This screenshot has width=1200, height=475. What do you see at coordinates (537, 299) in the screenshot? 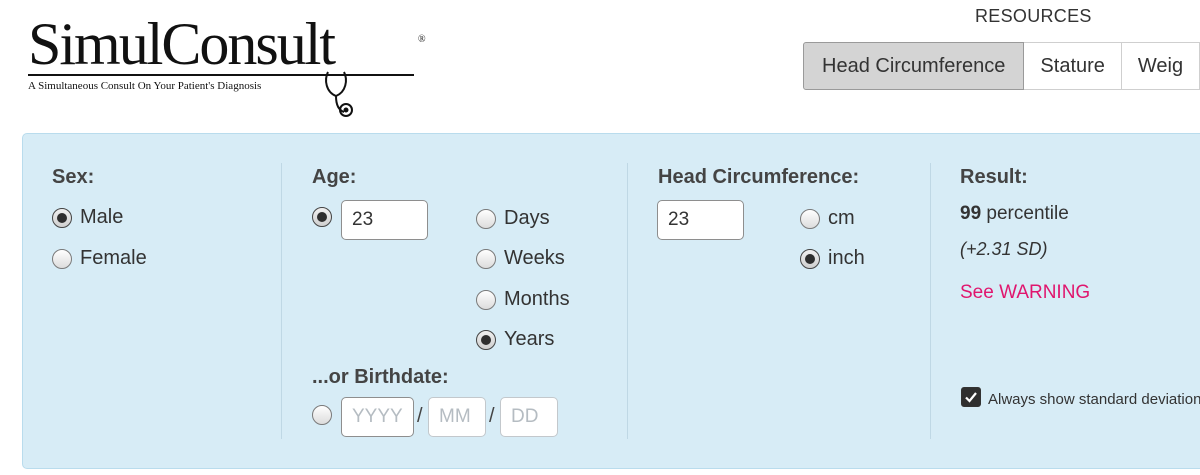
I see `months-label: Months` at bounding box center [537, 299].